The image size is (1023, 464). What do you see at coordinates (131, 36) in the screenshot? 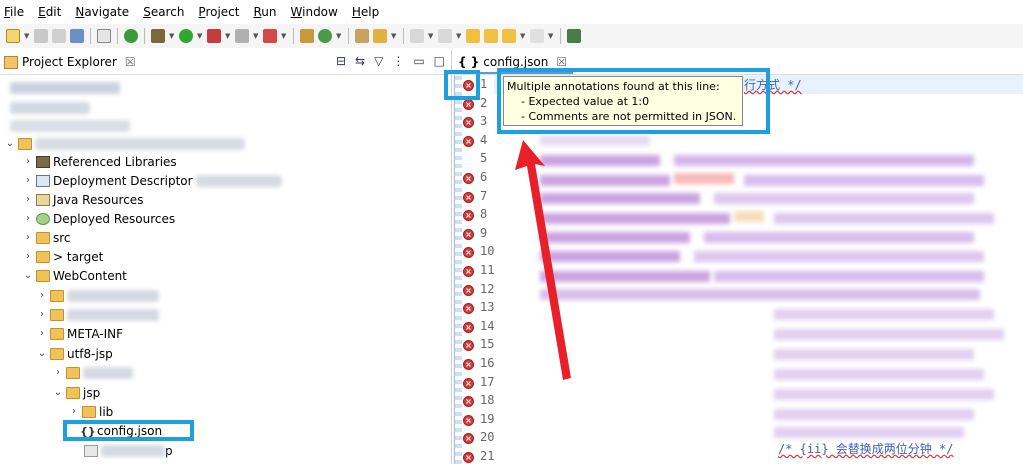
I see `server-start-icon` at bounding box center [131, 36].